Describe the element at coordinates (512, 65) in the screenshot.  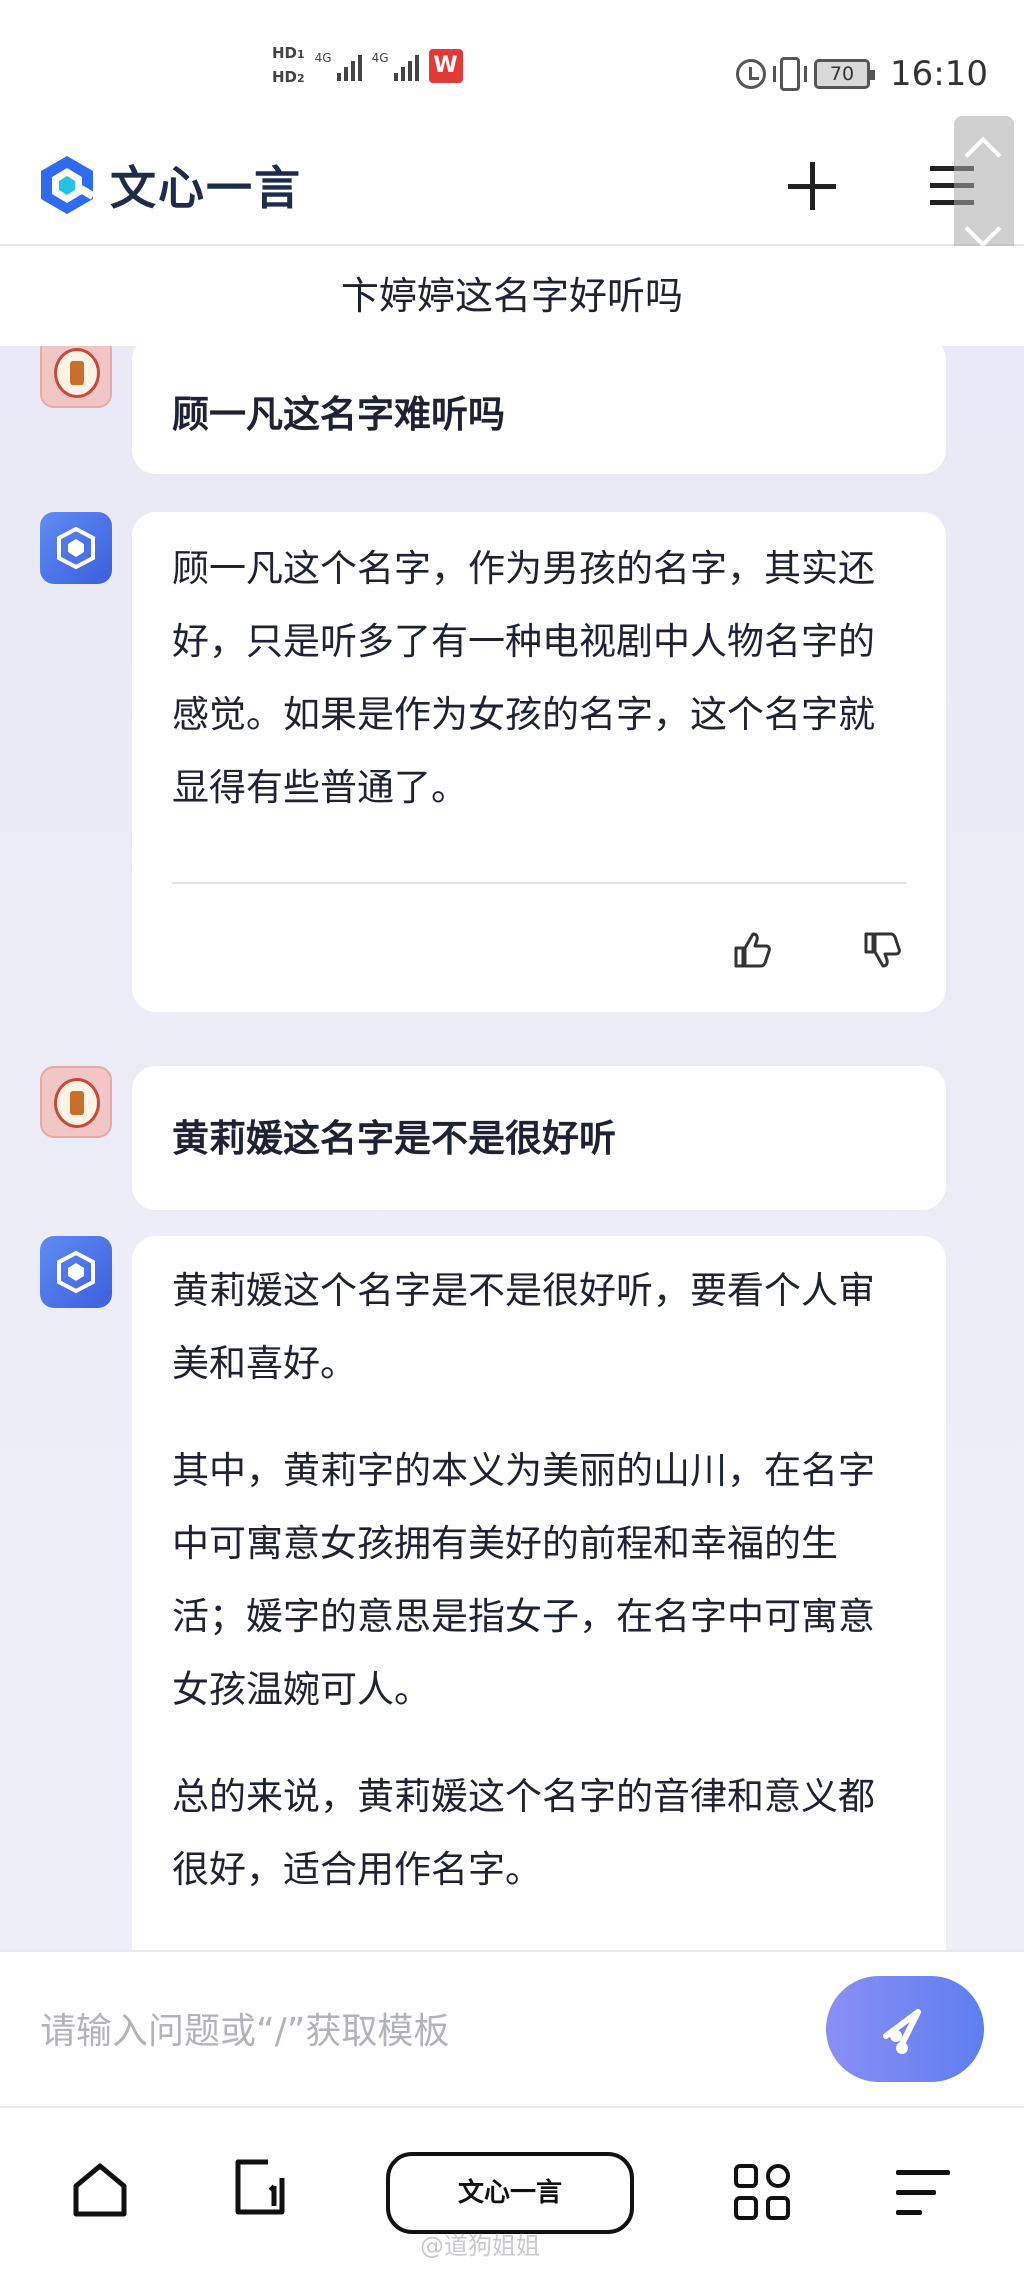
I see `status-bar: HD1 HD2 4G 4G W 70 16:10` at that location.